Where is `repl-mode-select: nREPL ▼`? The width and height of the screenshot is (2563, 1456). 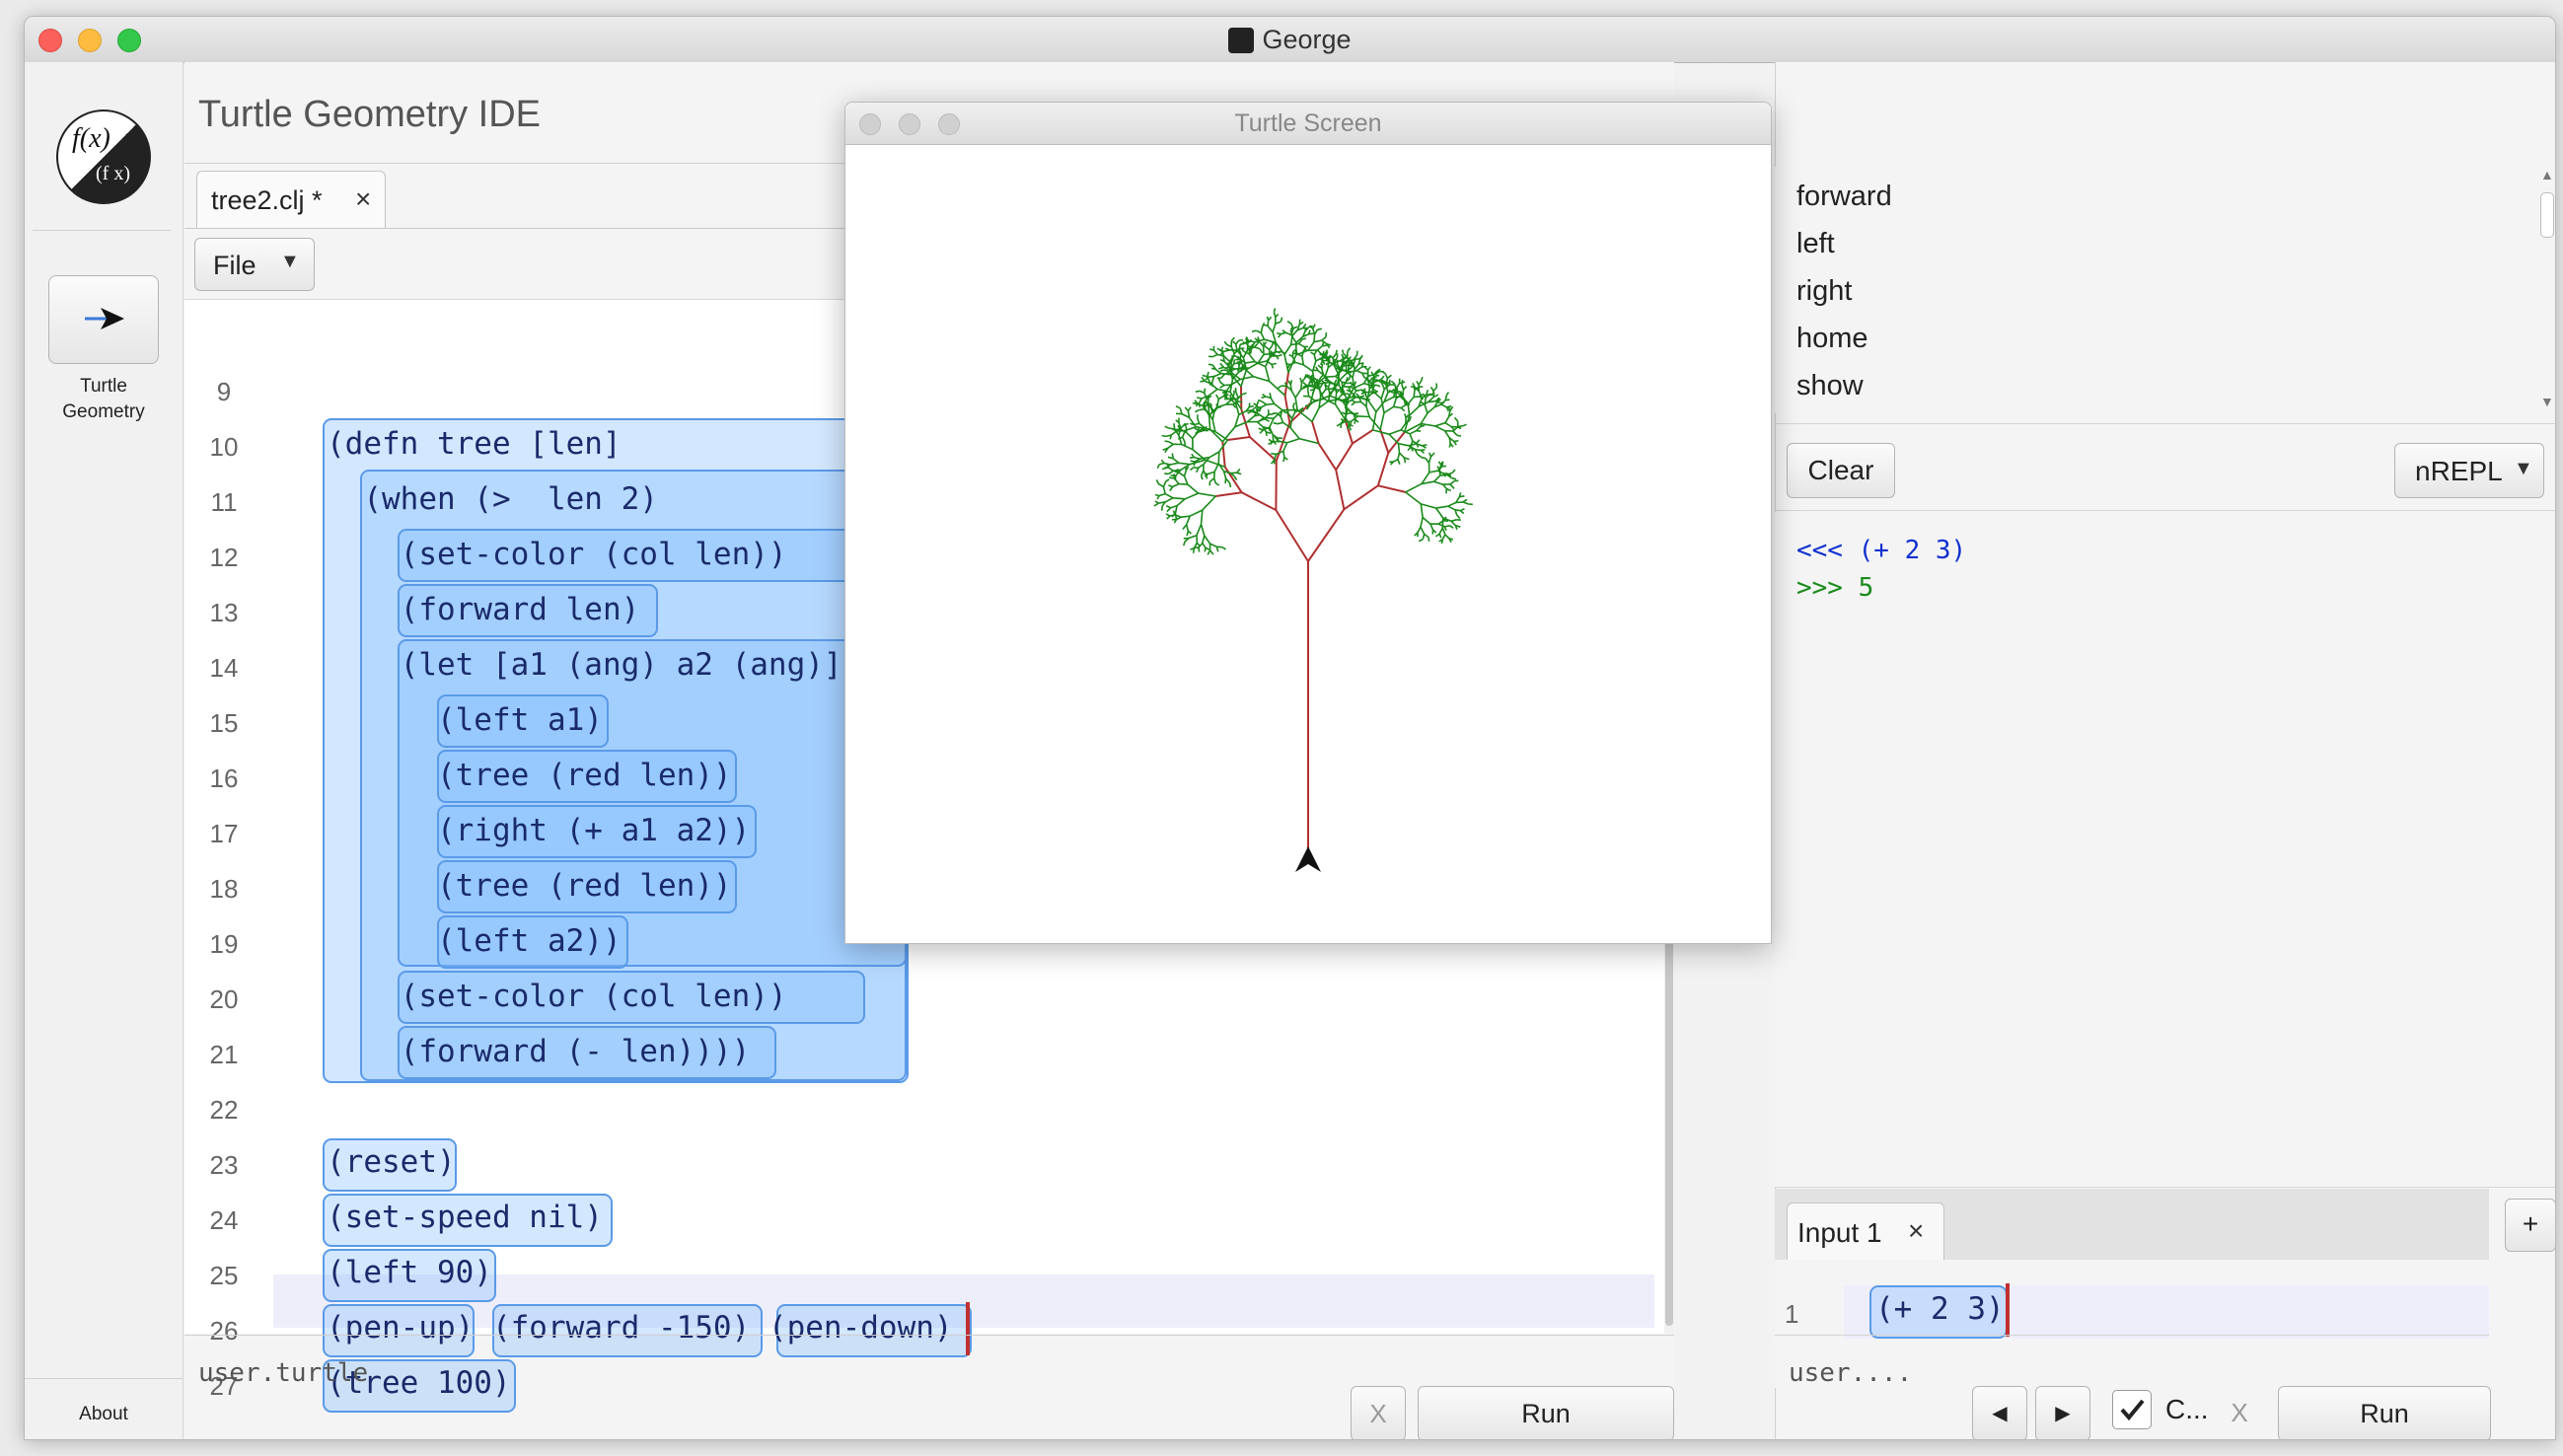 repl-mode-select: nREPL ▼ is located at coordinates (2469, 470).